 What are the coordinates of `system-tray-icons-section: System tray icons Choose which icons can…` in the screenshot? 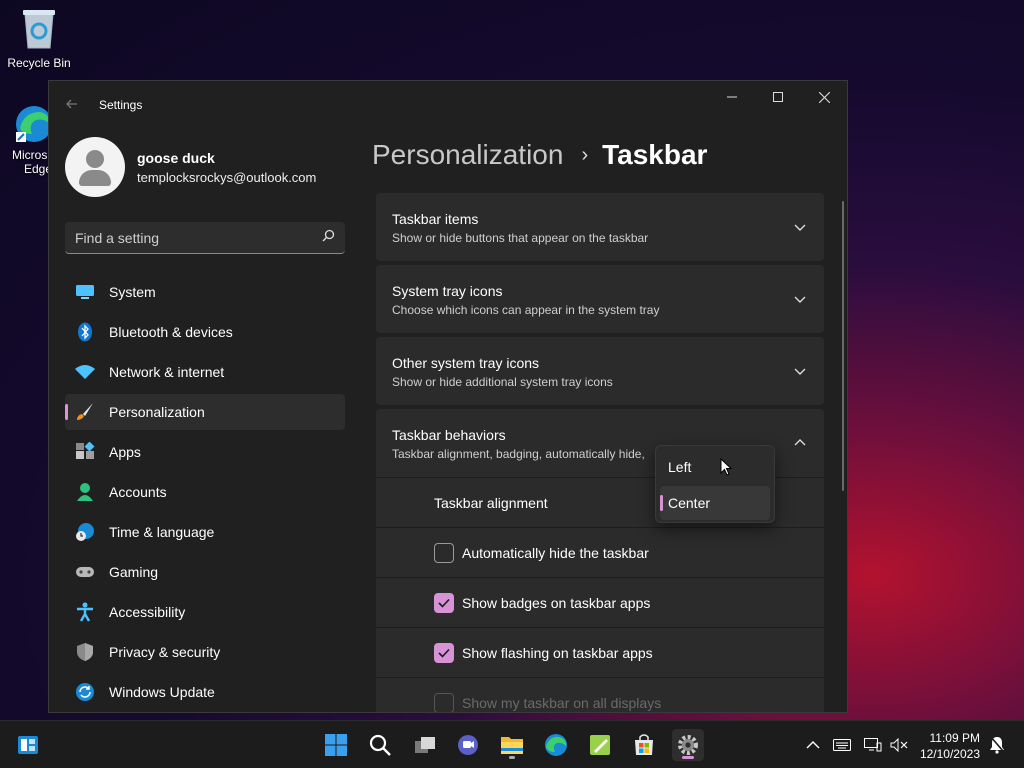 It's located at (600, 299).